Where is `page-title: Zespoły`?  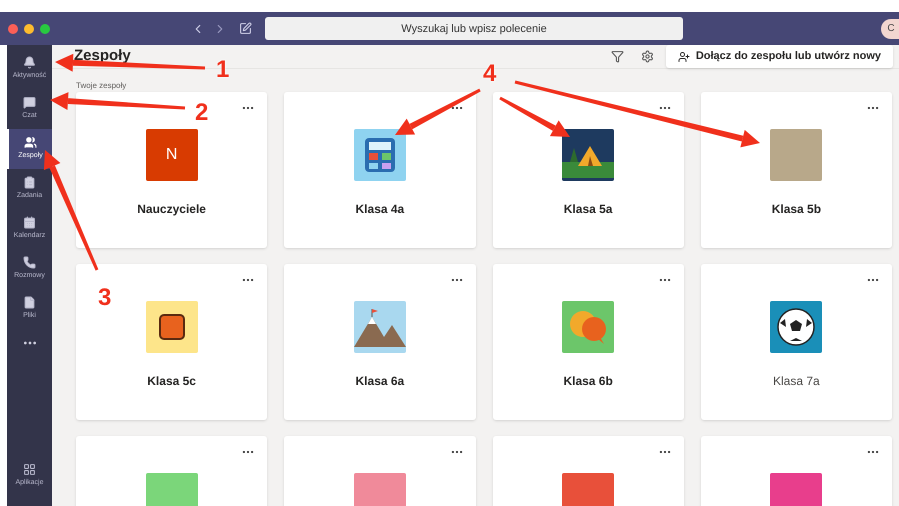
page-title: Zespoły is located at coordinates (102, 56).